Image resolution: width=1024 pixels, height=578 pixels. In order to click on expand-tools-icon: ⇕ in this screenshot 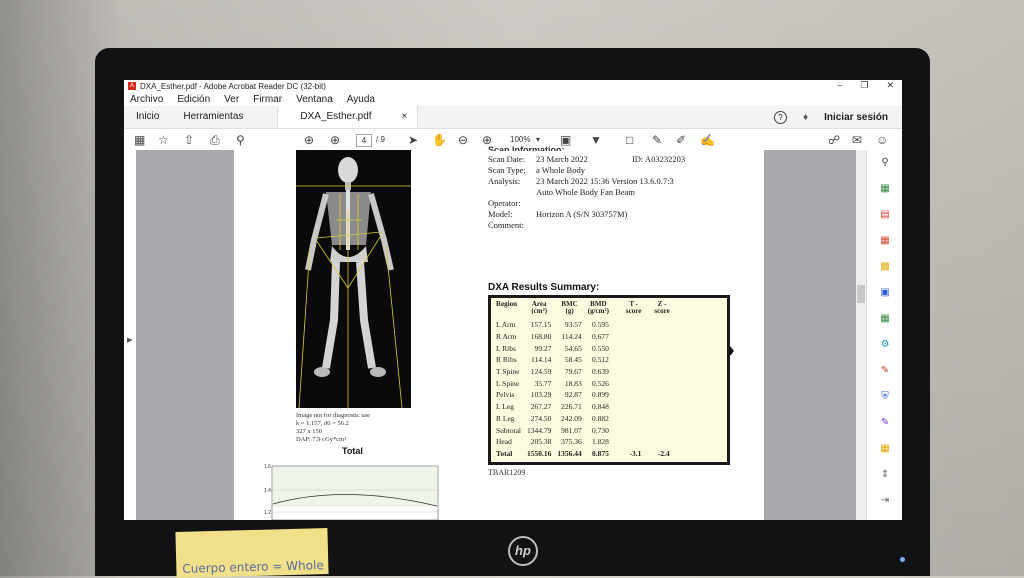, I will do `click(885, 475)`.